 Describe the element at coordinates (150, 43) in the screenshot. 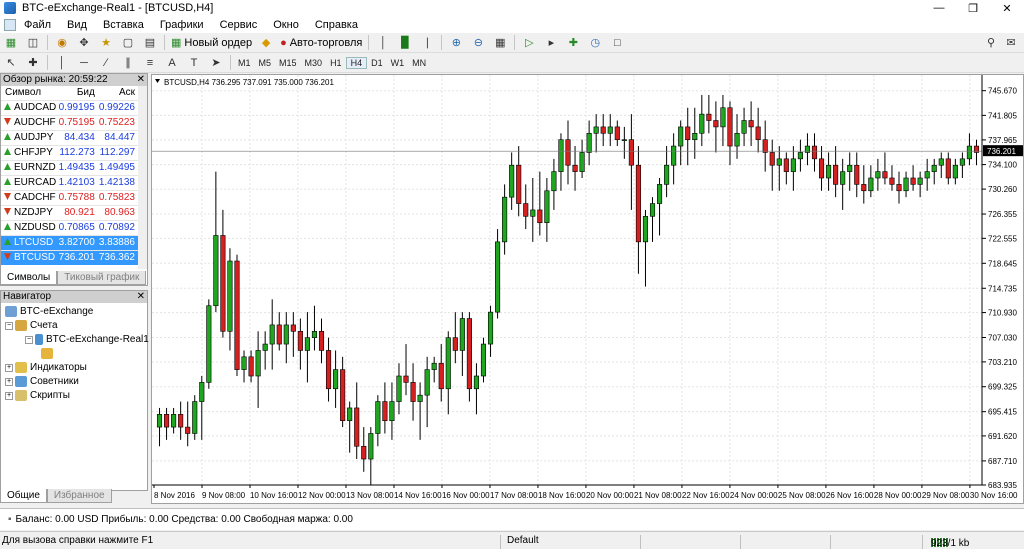

I see `tester-icon: ▤` at that location.